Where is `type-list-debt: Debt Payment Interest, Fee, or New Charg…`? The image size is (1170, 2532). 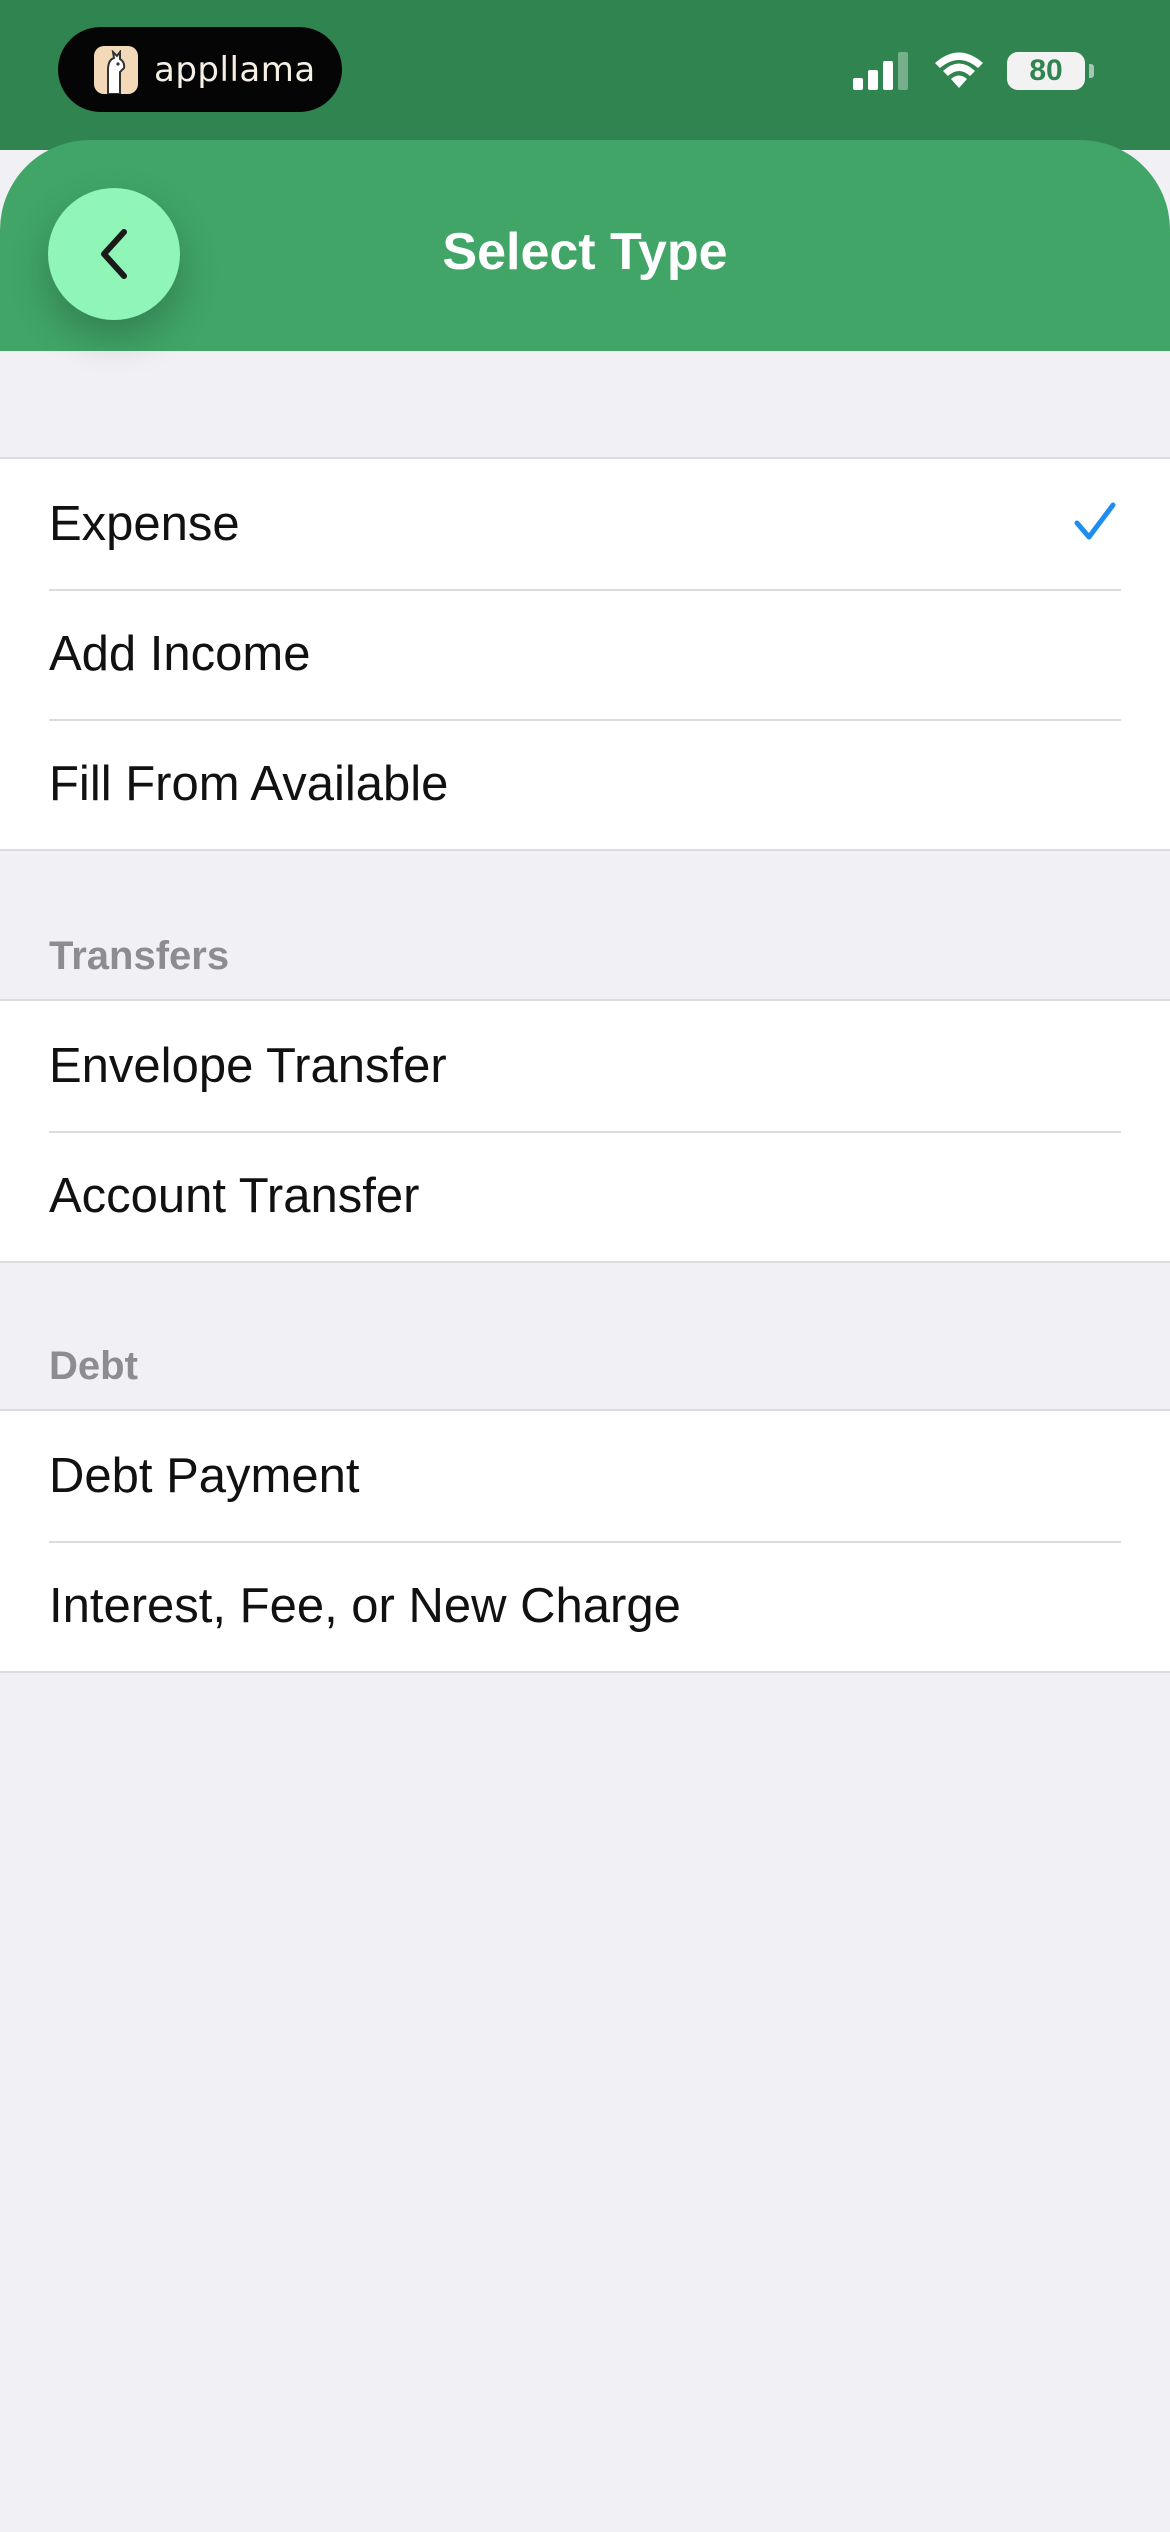
type-list-debt: Debt Payment Interest, Fee, or New Charg… is located at coordinates (585, 1541).